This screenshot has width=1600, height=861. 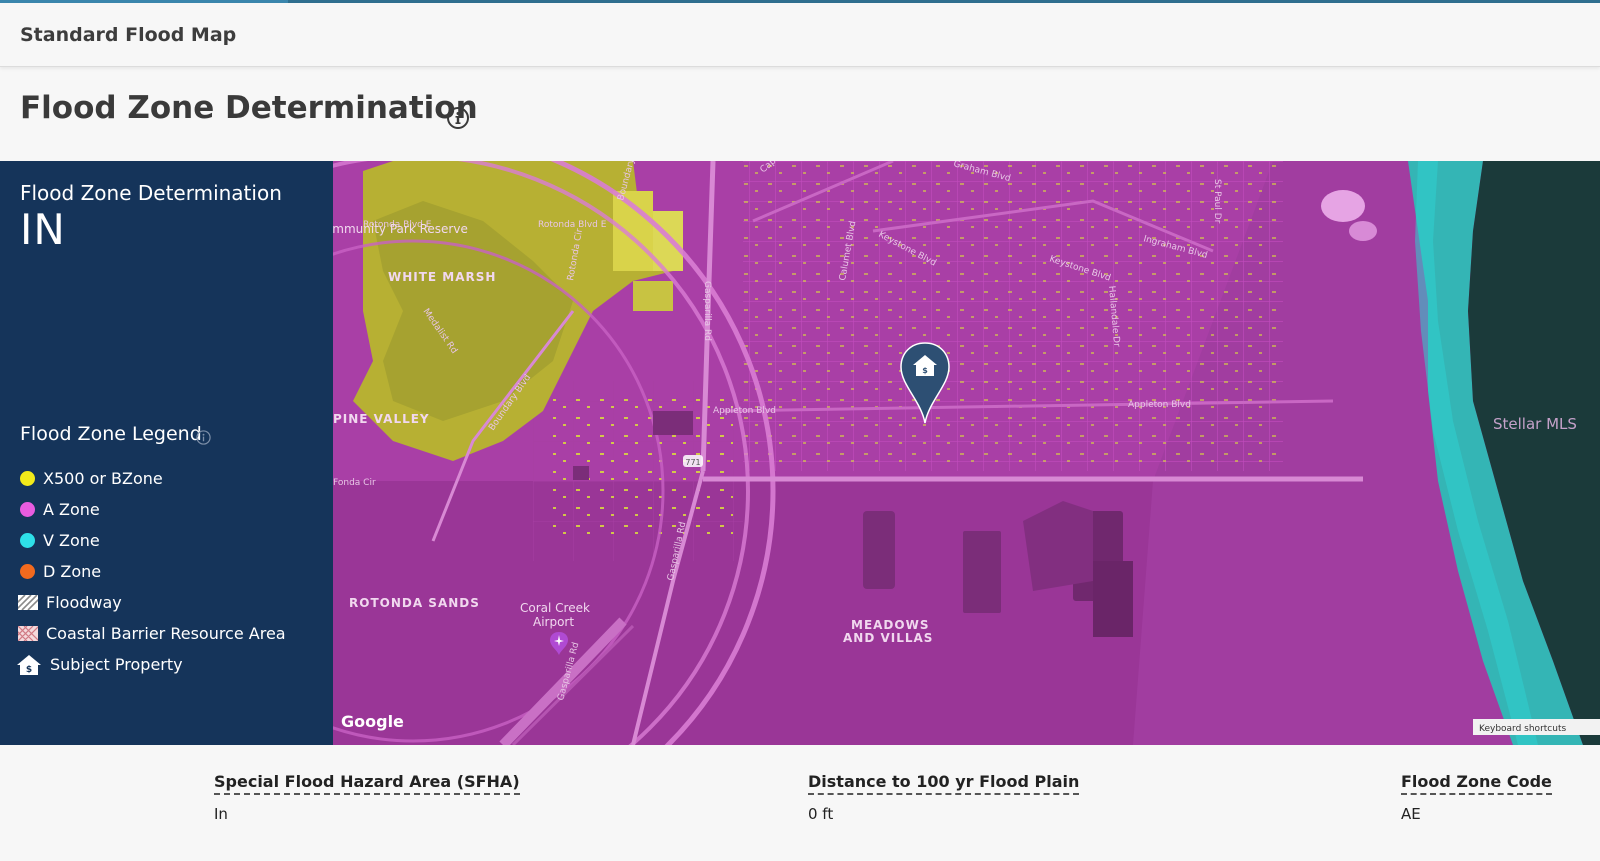 What do you see at coordinates (249, 108) in the screenshot?
I see `page-title: Flood Zone Determination` at bounding box center [249, 108].